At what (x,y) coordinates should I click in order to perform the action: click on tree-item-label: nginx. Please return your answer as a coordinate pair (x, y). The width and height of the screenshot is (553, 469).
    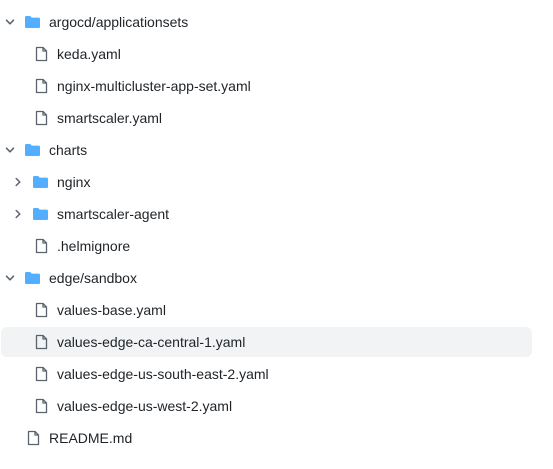
    Looking at the image, I should click on (74, 182).